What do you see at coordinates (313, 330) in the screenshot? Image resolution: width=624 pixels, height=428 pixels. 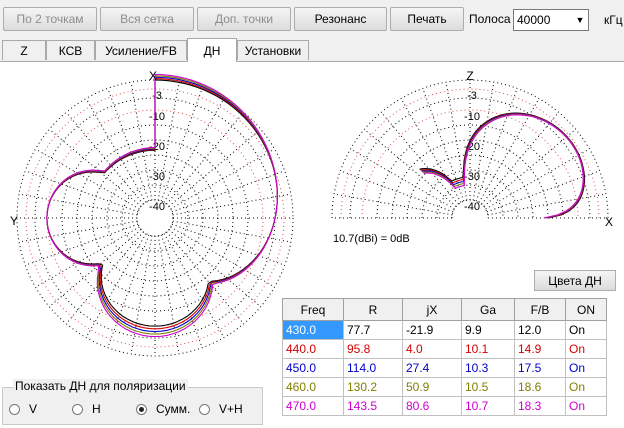 I see `table-cell: 430.0` at bounding box center [313, 330].